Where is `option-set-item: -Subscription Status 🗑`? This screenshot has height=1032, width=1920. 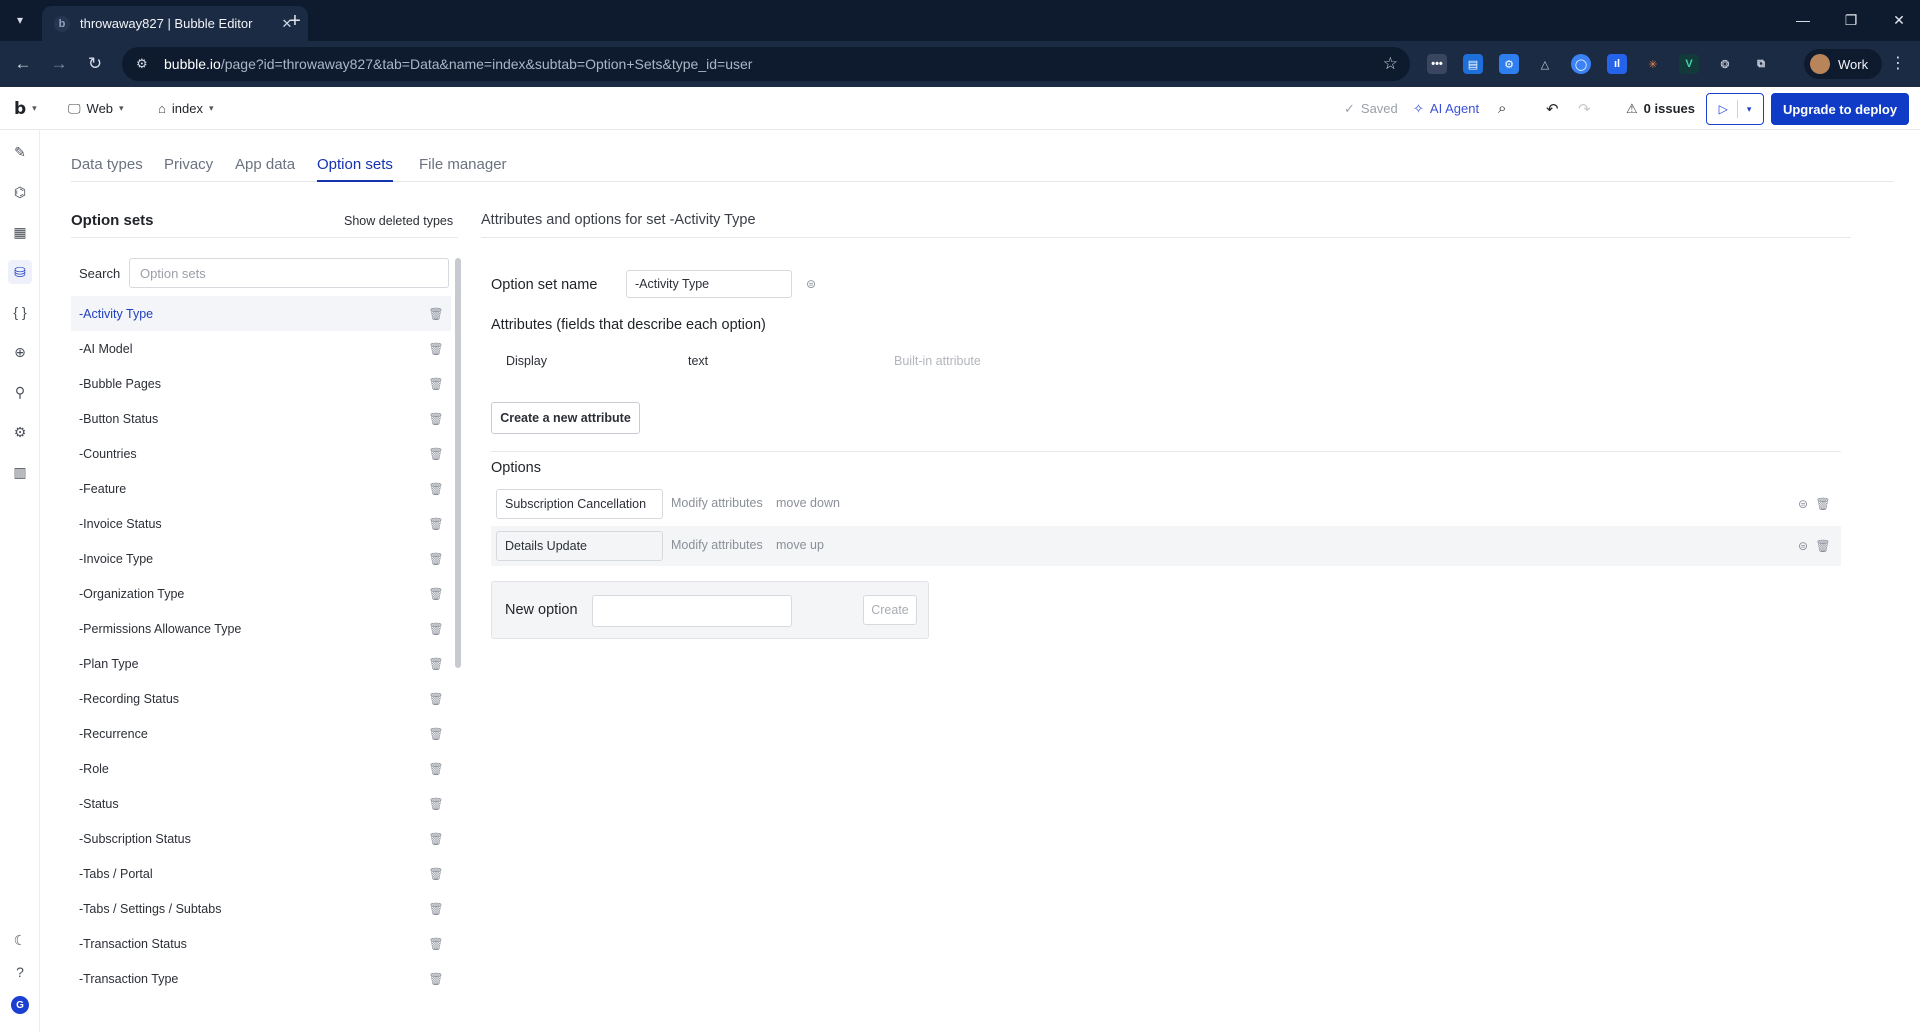 option-set-item: -Subscription Status 🗑 is located at coordinates (261, 838).